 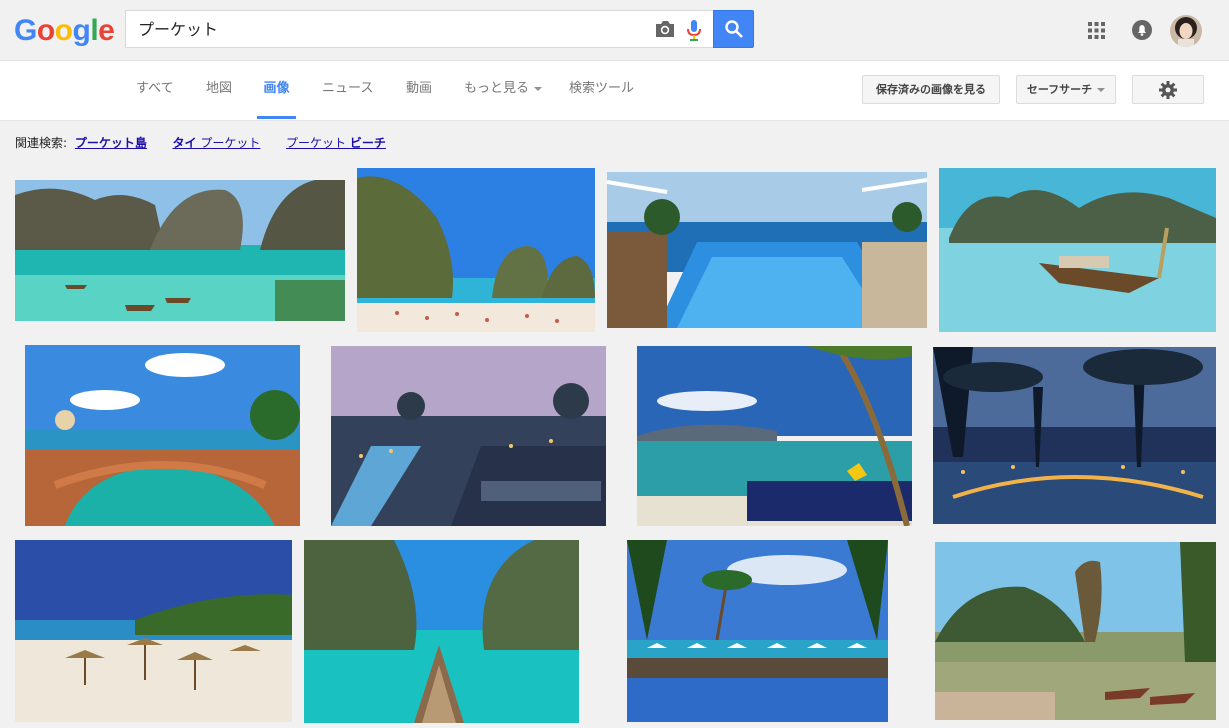 I want to click on logo-letter: g, so click(x=81, y=30).